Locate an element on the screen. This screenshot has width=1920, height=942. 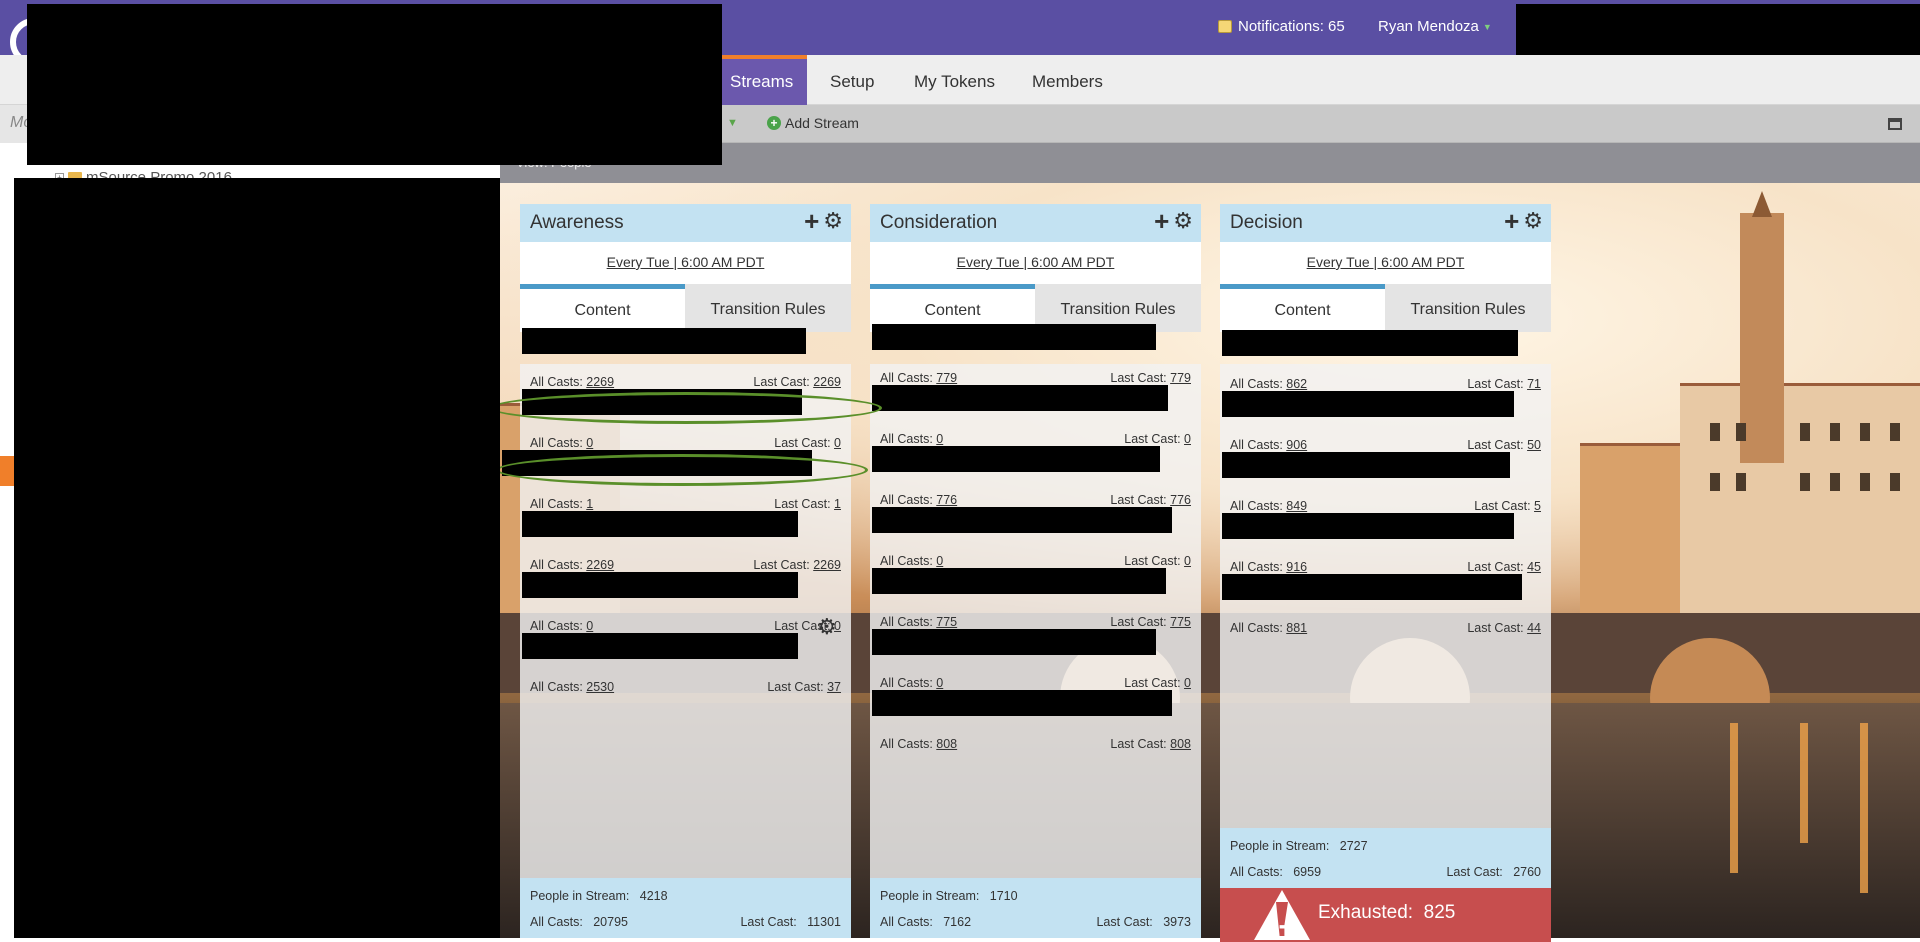
all-casts-value: 881 is located at coordinates (1296, 628).